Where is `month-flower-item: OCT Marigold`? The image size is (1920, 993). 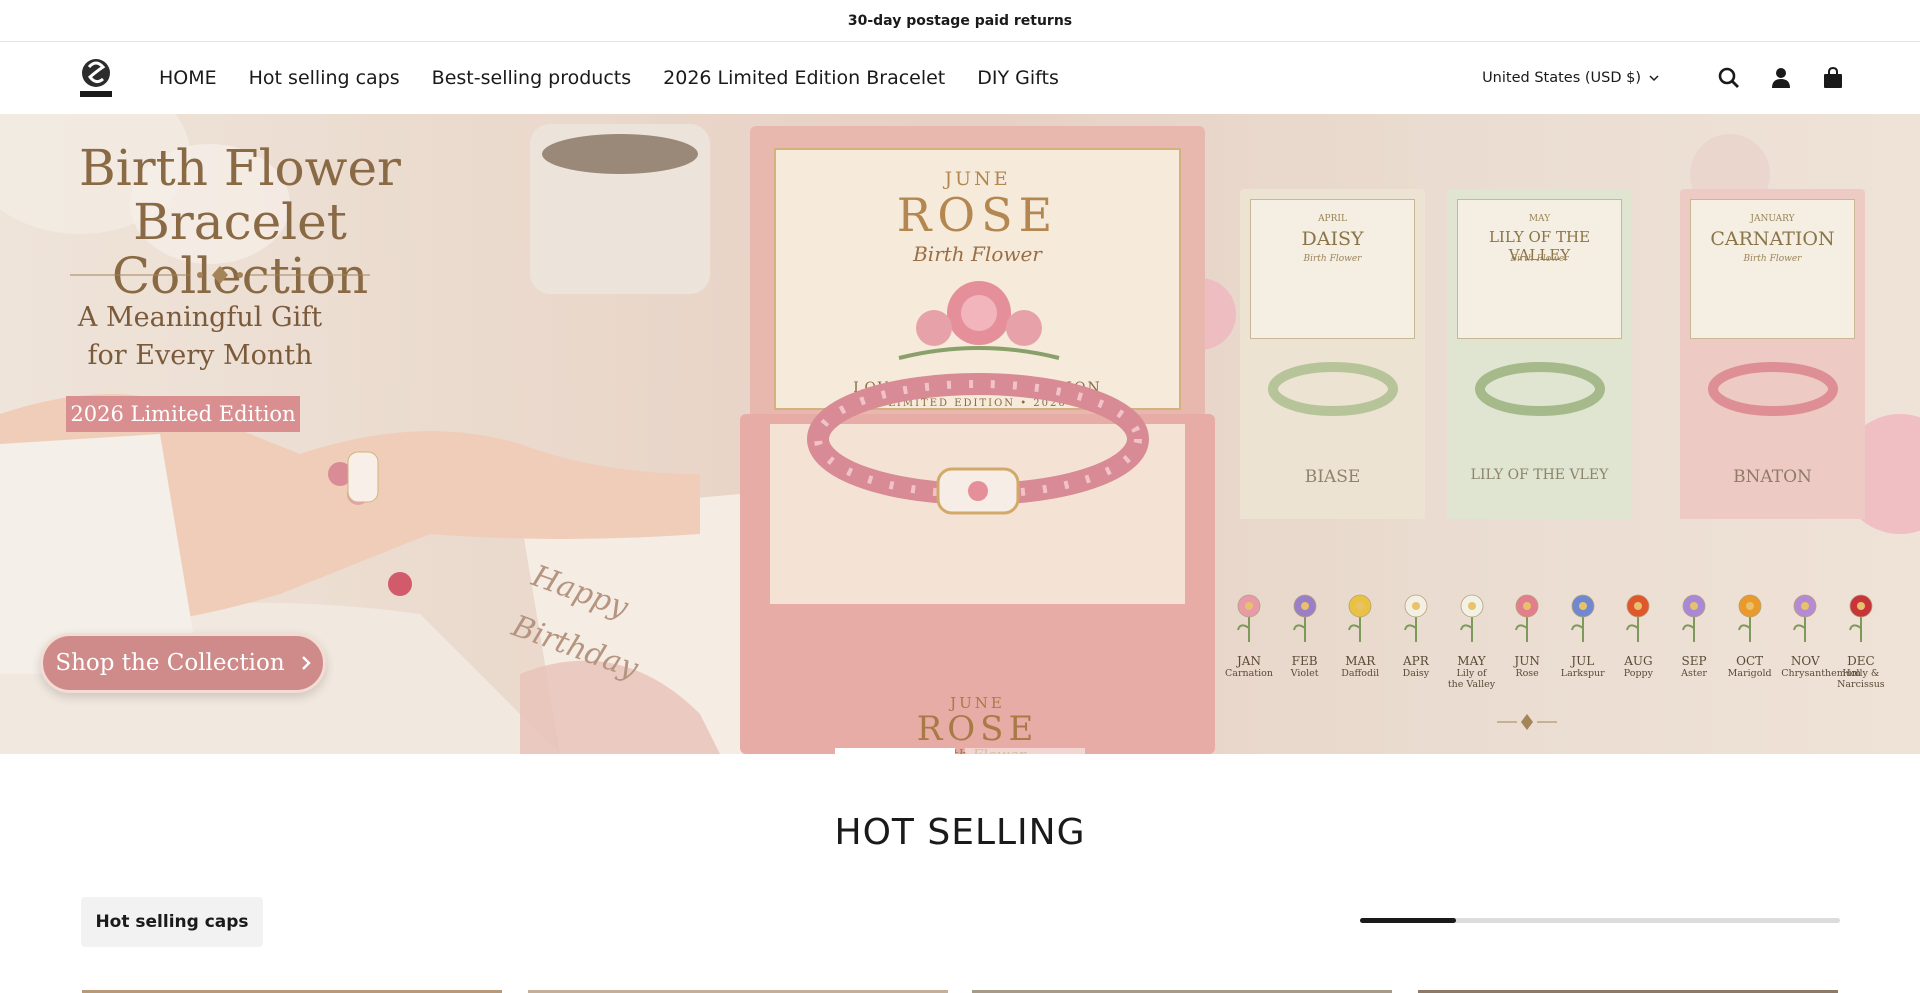 month-flower-item: OCT Marigold is located at coordinates (1750, 641).